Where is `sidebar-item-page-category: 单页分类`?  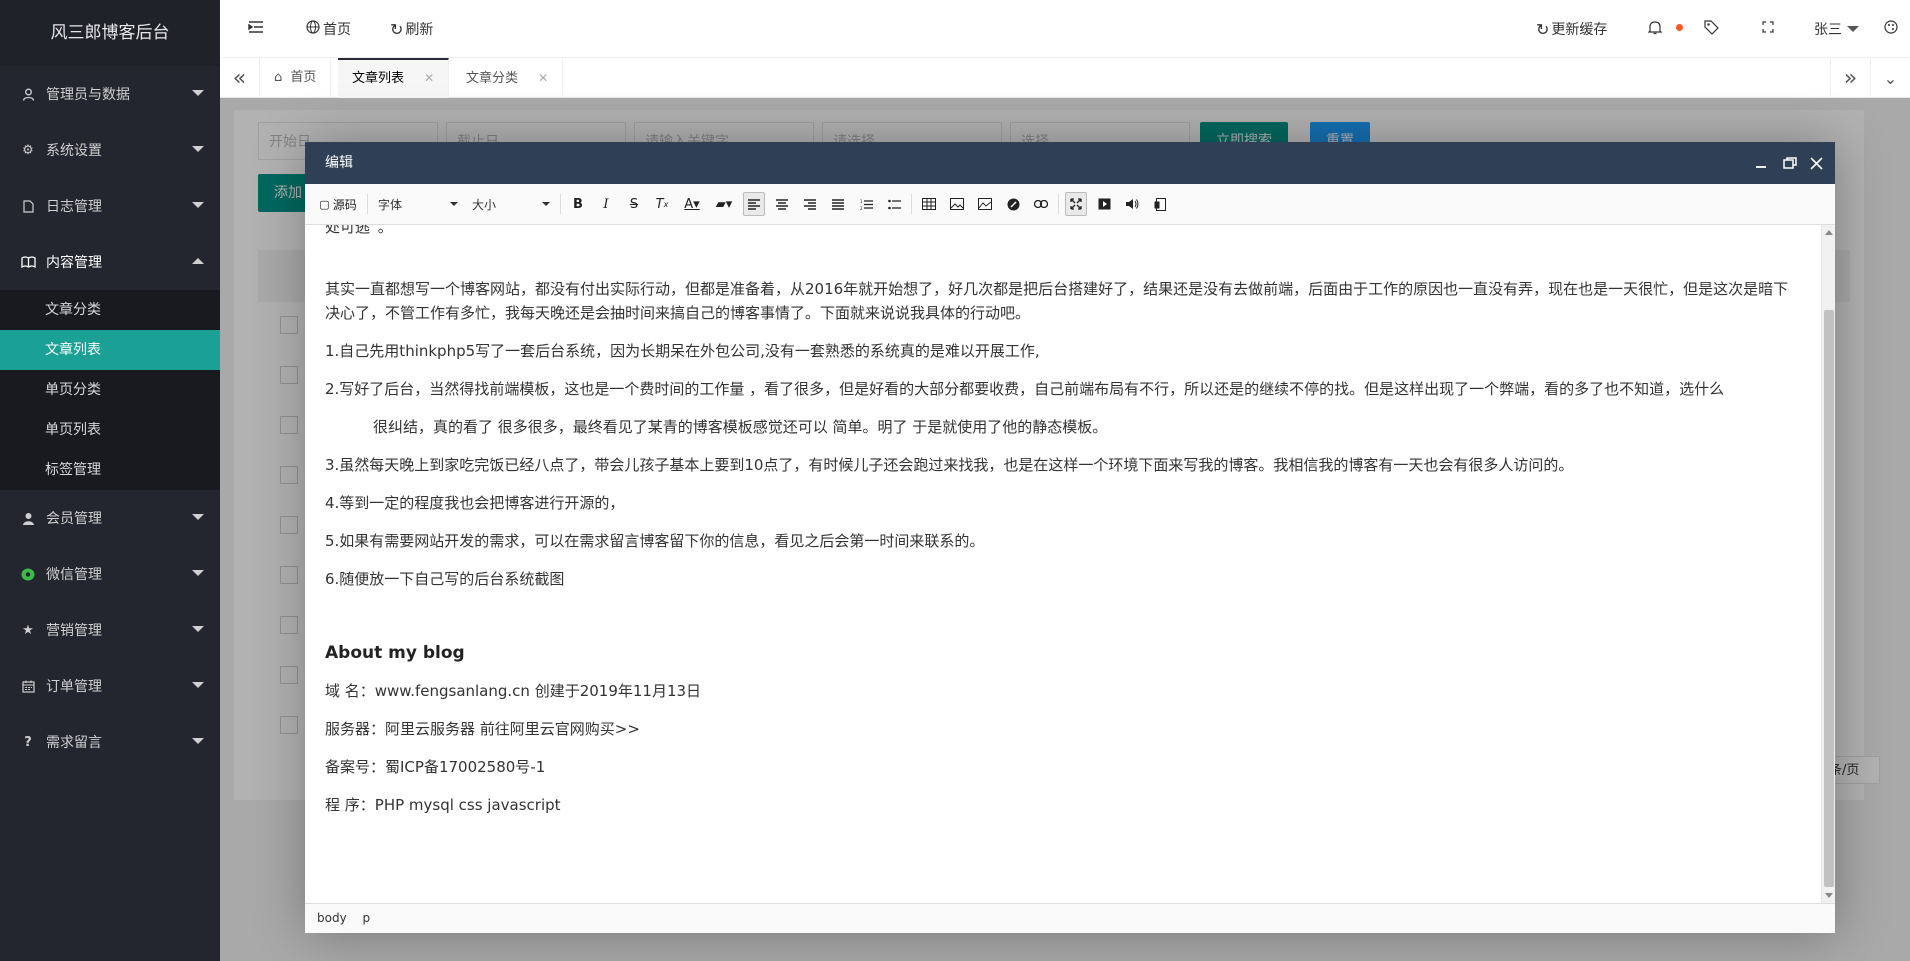 sidebar-item-page-category: 单页分类 is located at coordinates (110, 390).